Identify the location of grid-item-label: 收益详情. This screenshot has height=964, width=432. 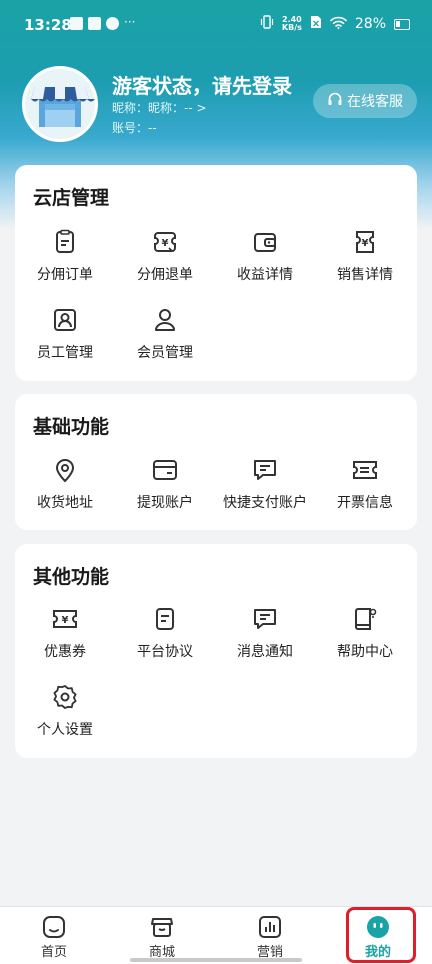
(265, 275).